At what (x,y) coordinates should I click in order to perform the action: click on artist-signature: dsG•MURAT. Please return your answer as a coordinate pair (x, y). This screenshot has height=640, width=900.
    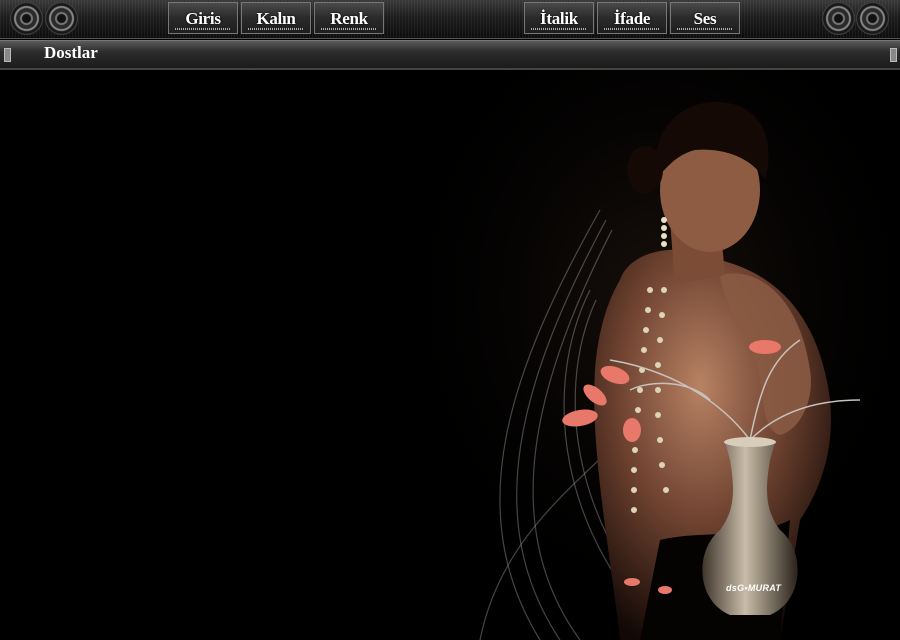
    Looking at the image, I should click on (754, 588).